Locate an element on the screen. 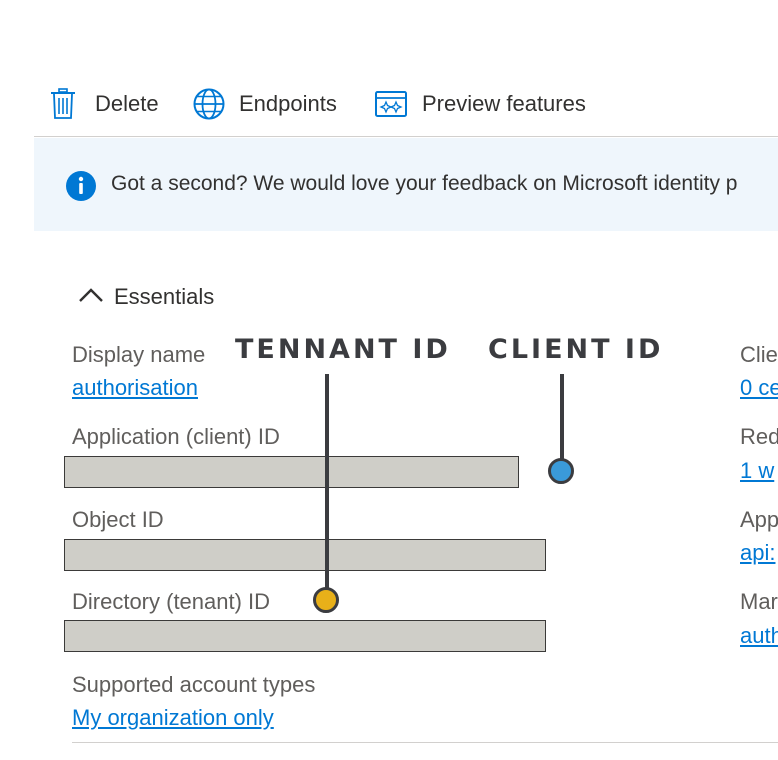 Image resolution: width=778 pixels, height=760 pixels. right-col-link-3: api: is located at coordinates (757, 553).